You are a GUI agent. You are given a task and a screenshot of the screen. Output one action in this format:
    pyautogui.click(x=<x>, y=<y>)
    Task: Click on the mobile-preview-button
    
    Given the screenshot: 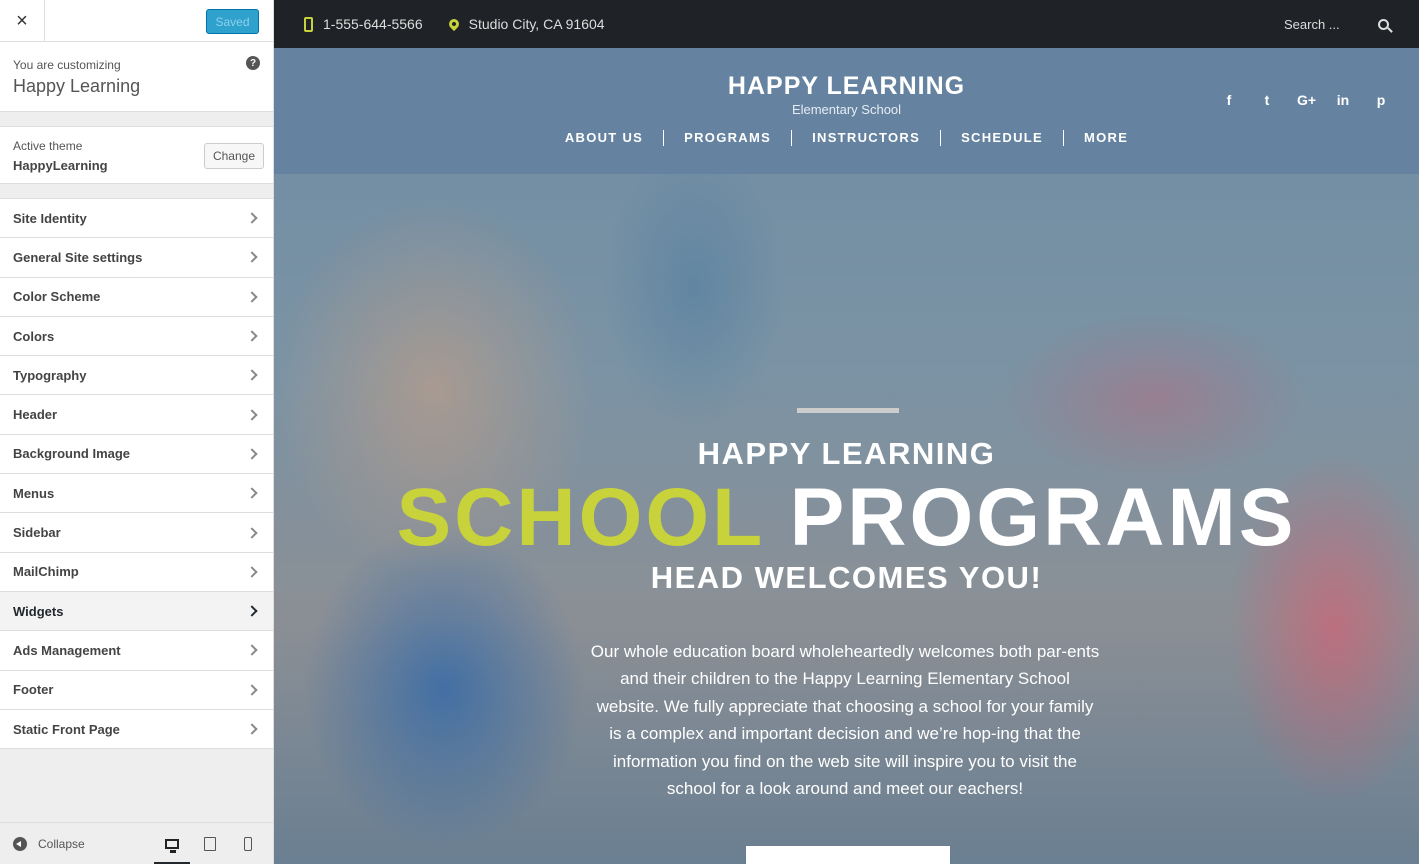 What is the action you would take?
    pyautogui.click(x=248, y=844)
    